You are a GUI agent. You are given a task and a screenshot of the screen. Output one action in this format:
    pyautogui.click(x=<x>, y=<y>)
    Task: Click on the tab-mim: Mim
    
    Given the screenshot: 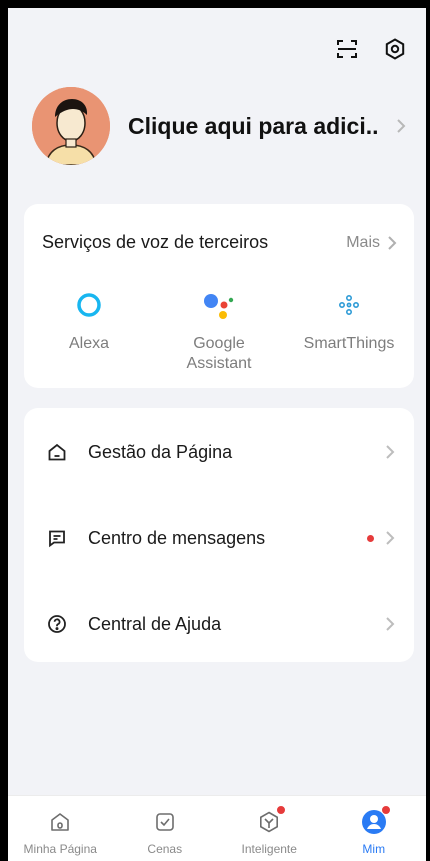 What is the action you would take?
    pyautogui.click(x=374, y=828)
    